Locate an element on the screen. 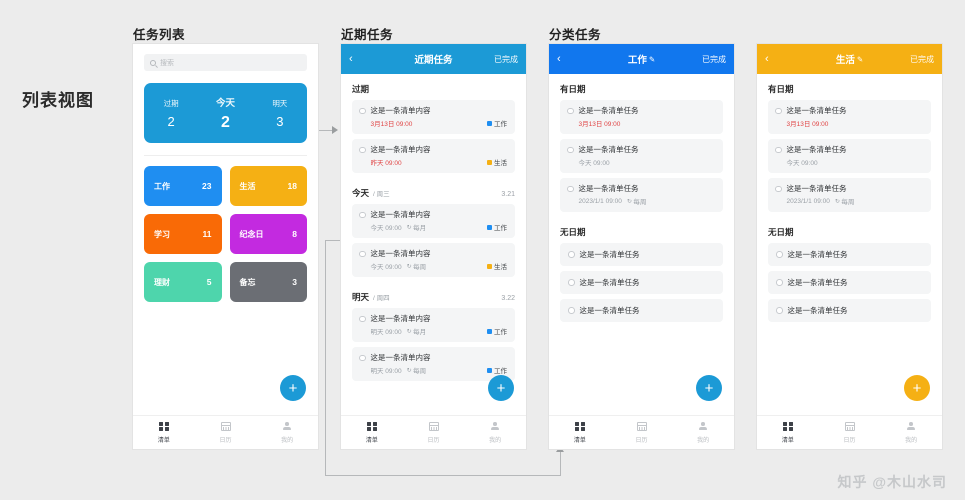  tile-count: 8 is located at coordinates (294, 234).